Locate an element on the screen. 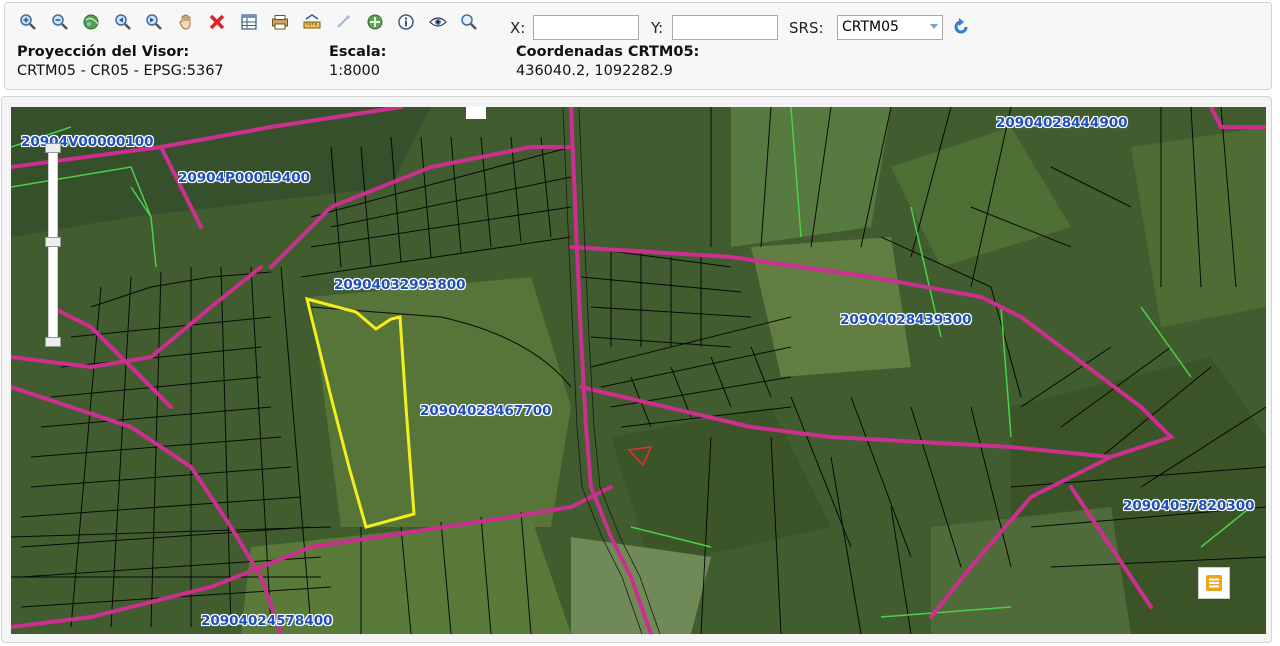  layers-list-icon is located at coordinates (1214, 583).